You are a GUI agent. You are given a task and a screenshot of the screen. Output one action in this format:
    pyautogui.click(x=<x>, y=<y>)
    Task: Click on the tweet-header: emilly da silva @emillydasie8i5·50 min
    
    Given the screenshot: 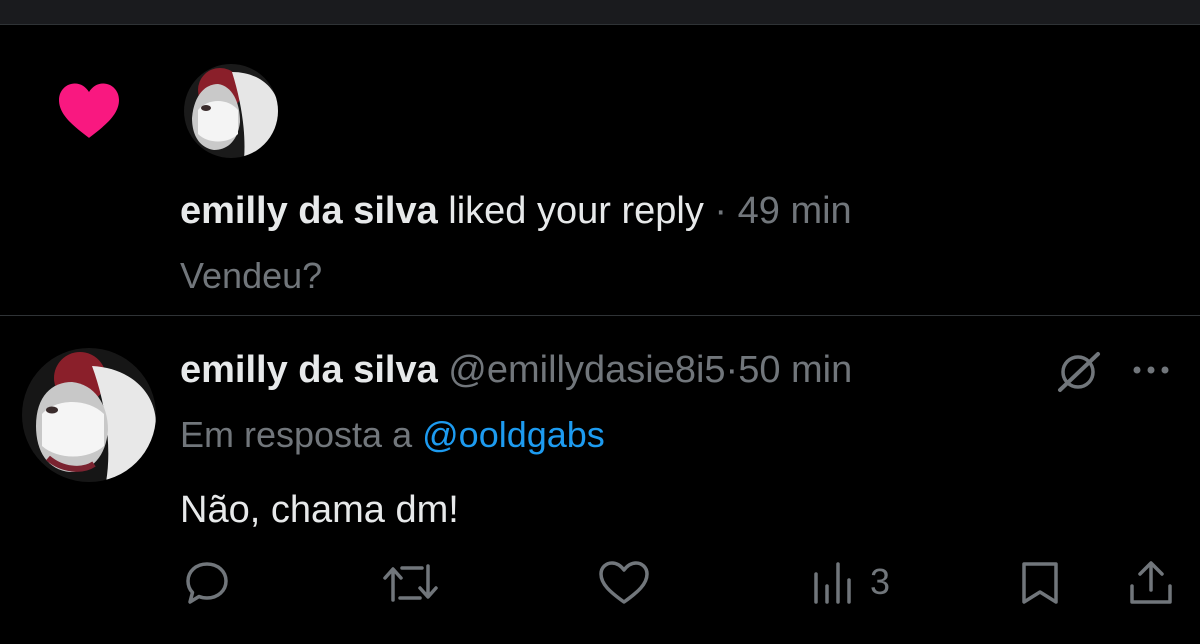 What is the action you would take?
    pyautogui.click(x=516, y=370)
    